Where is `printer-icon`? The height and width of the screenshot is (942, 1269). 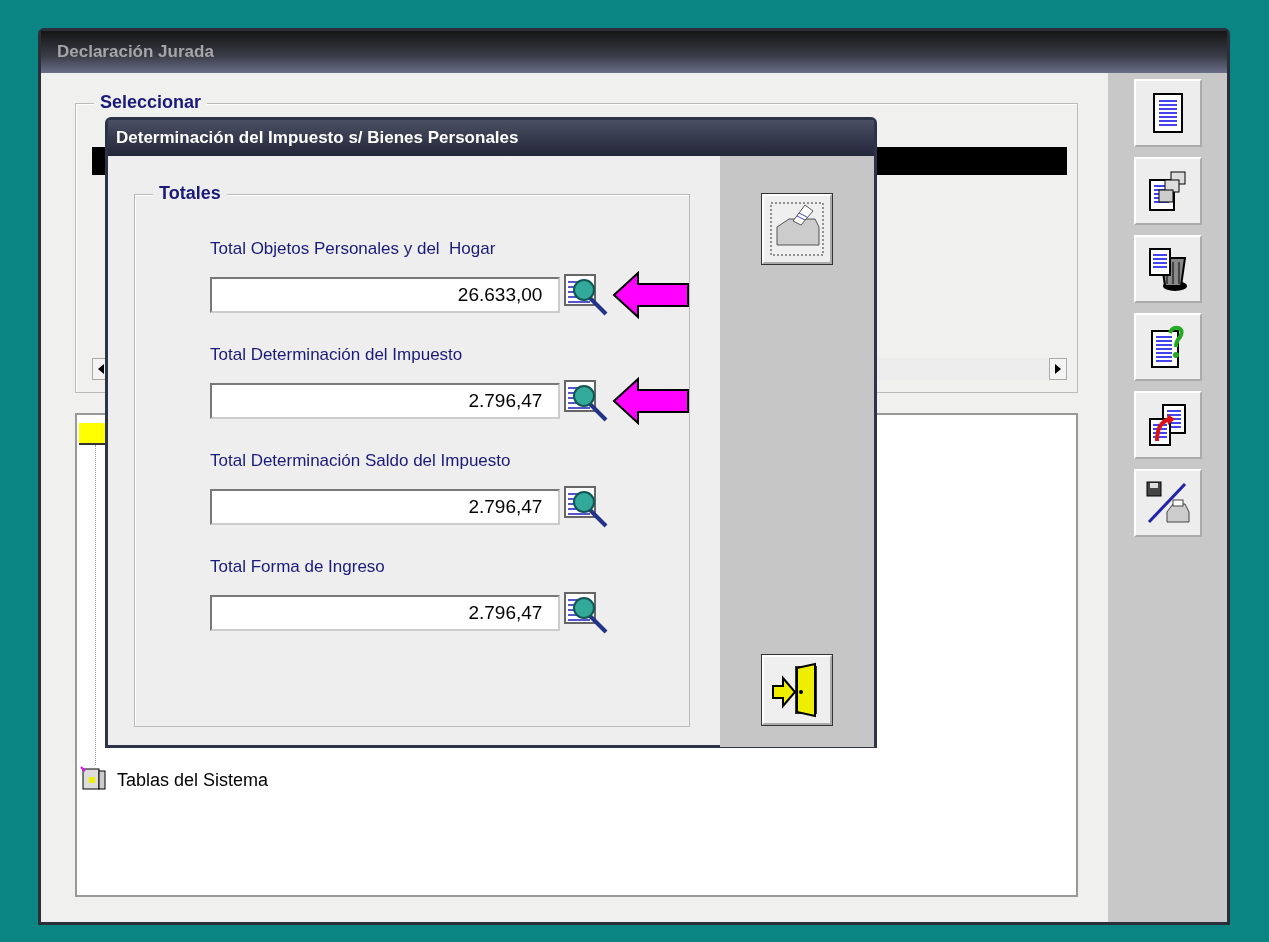 printer-icon is located at coordinates (797, 229).